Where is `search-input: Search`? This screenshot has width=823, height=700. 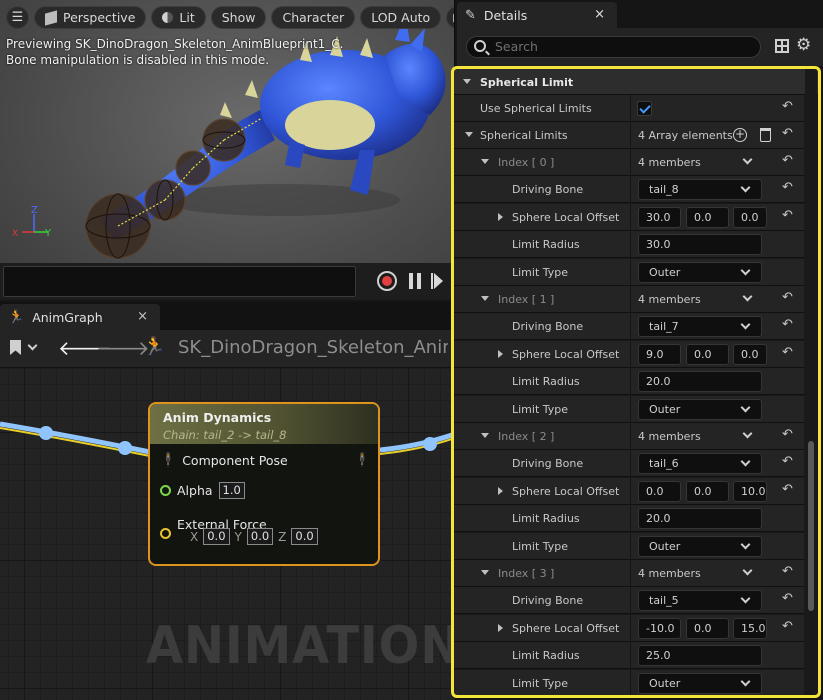 search-input: Search is located at coordinates (613, 47).